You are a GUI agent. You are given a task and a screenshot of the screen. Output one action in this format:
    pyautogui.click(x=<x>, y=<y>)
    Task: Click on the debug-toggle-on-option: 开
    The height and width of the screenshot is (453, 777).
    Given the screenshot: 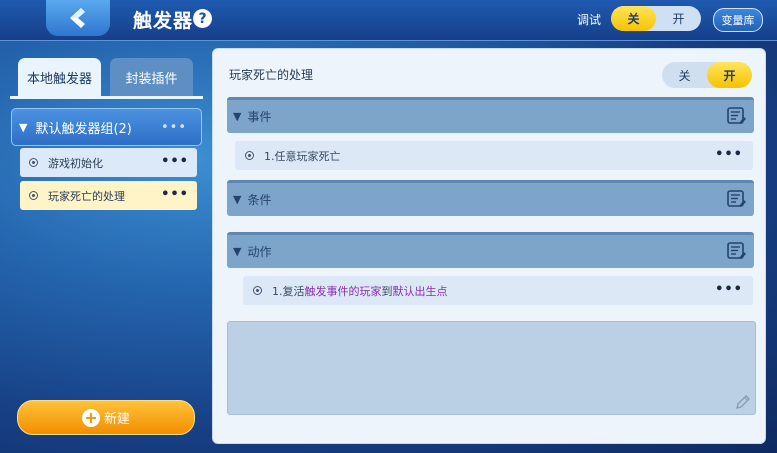 What is the action you would take?
    pyautogui.click(x=678, y=18)
    